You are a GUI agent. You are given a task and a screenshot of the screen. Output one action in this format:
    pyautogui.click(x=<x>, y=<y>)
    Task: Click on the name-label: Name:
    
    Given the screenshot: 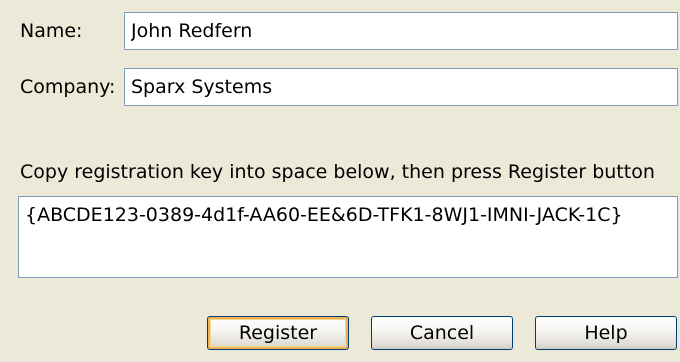 What is the action you would take?
    pyautogui.click(x=51, y=31)
    